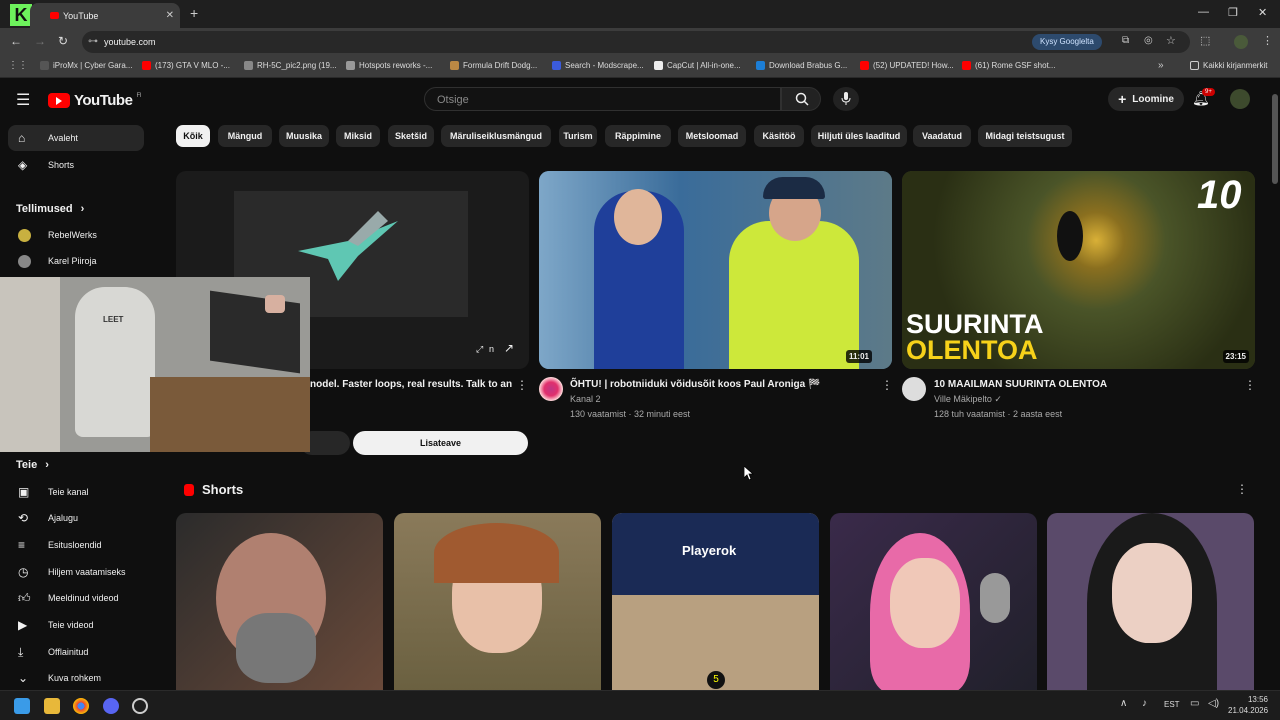  I want to click on eye-off-icon: ◎, so click(1148, 40).